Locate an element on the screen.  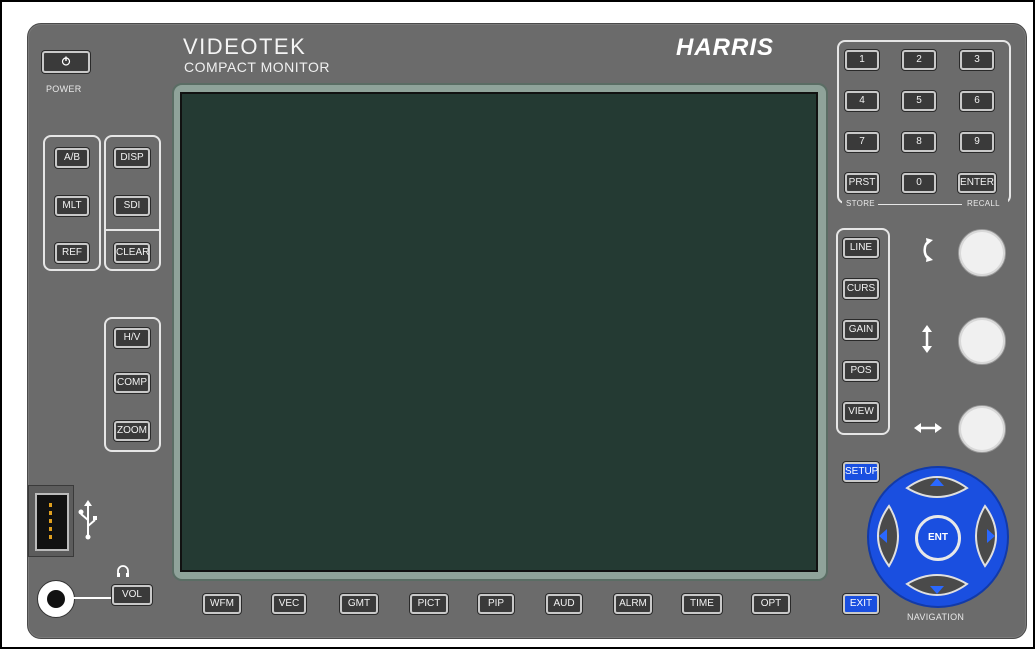
disp-button: DISP is located at coordinates (132, 158).